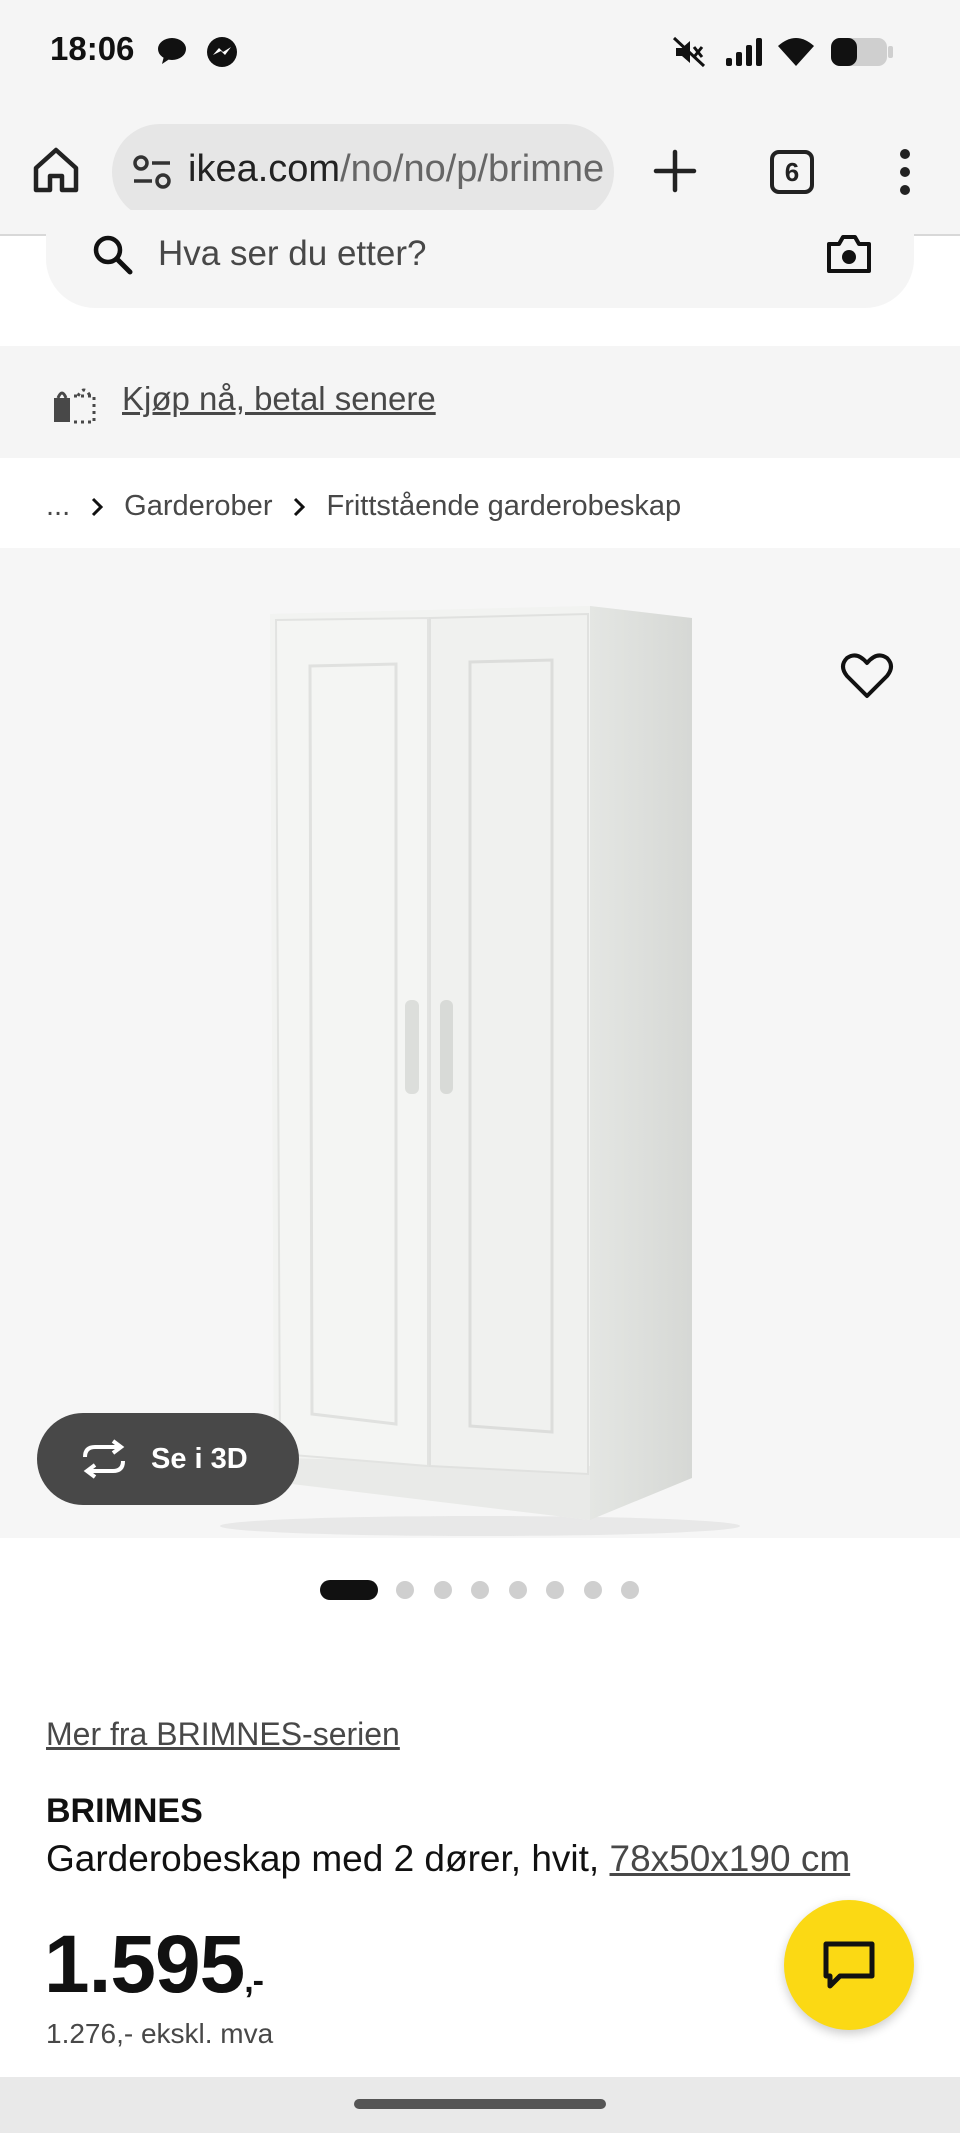 Image resolution: width=960 pixels, height=2133 pixels. I want to click on gesture-handle, so click(480, 2104).